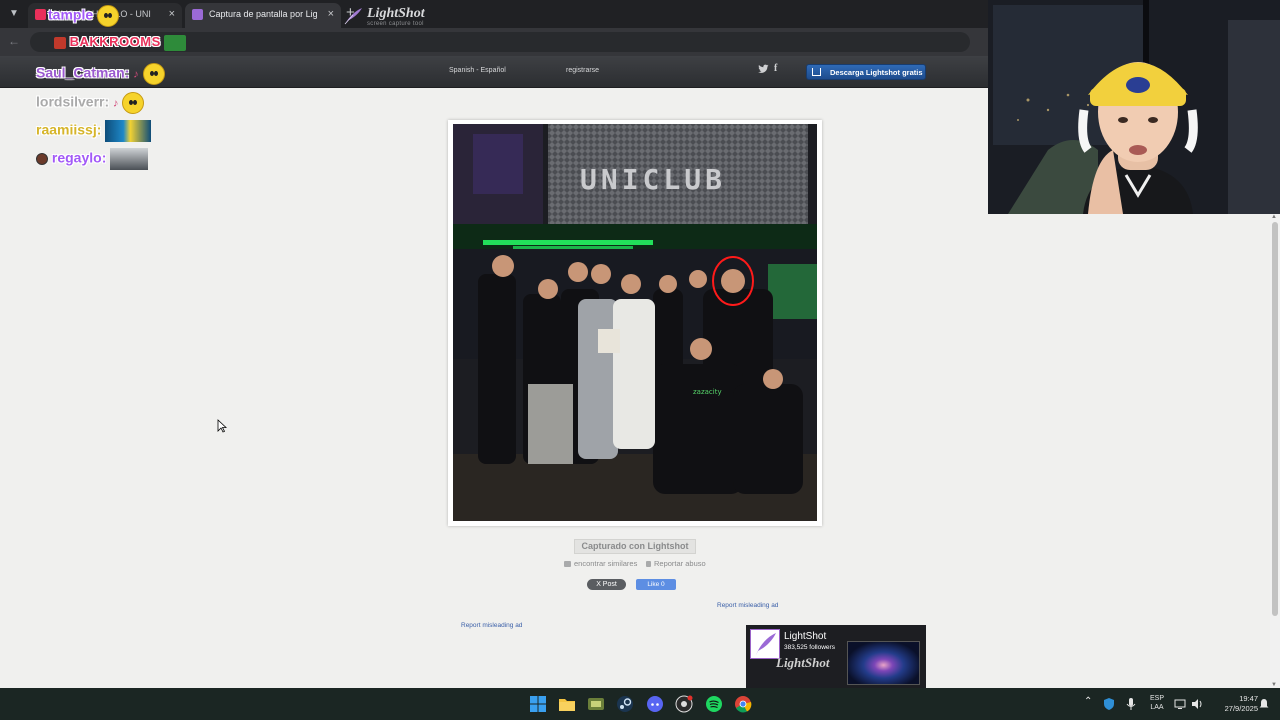  What do you see at coordinates (71, 14) in the screenshot?
I see `chat-username: tample` at bounding box center [71, 14].